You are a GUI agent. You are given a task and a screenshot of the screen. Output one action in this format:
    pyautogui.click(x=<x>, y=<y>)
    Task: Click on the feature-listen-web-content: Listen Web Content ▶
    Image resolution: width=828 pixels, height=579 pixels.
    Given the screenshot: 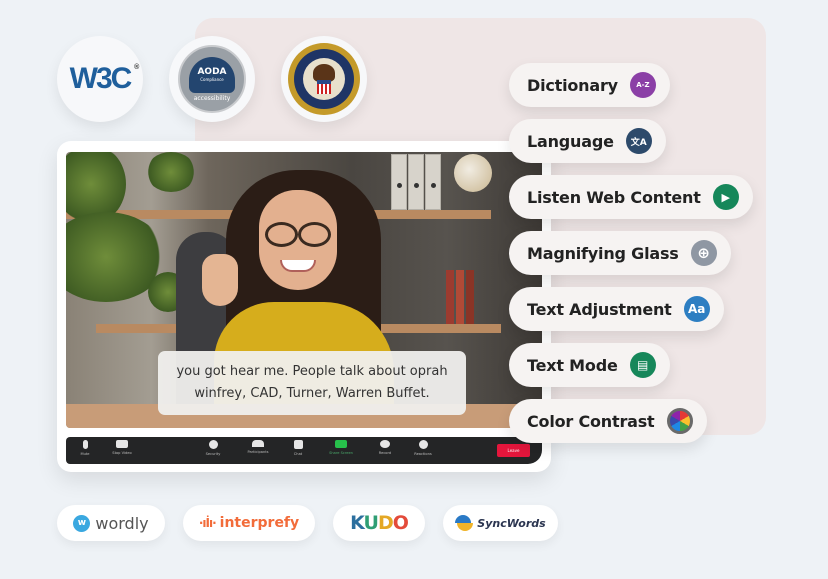 What is the action you would take?
    pyautogui.click(x=631, y=197)
    